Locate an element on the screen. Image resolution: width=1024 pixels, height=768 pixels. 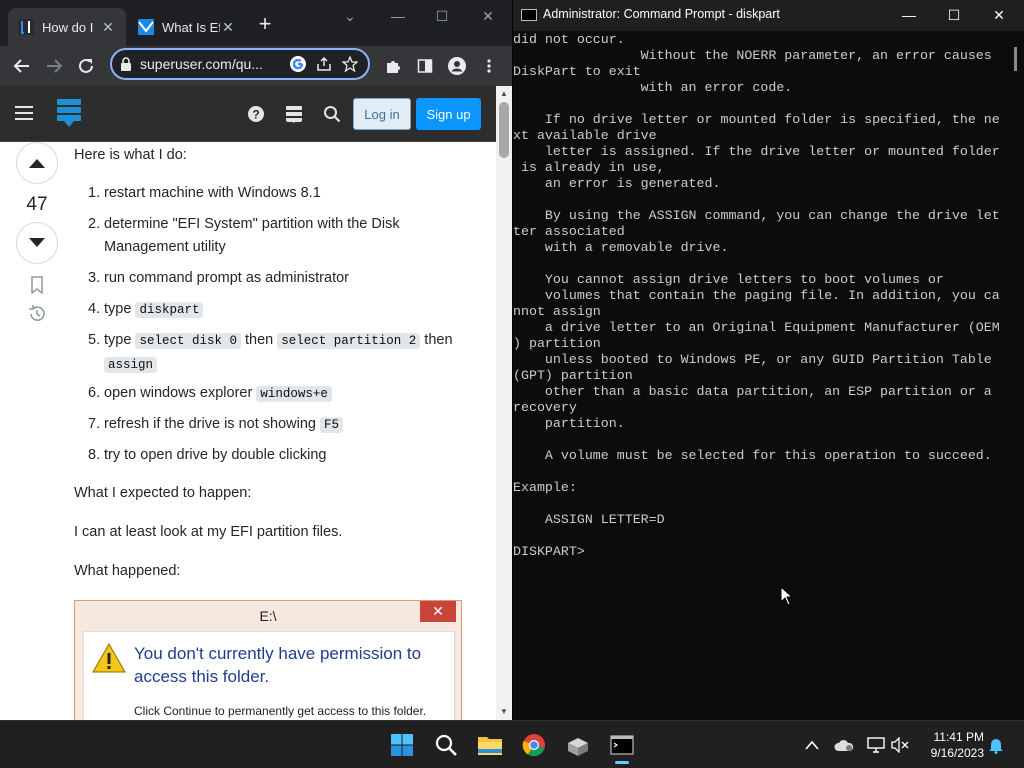
signup-button: Sign up is located at coordinates (448, 114).